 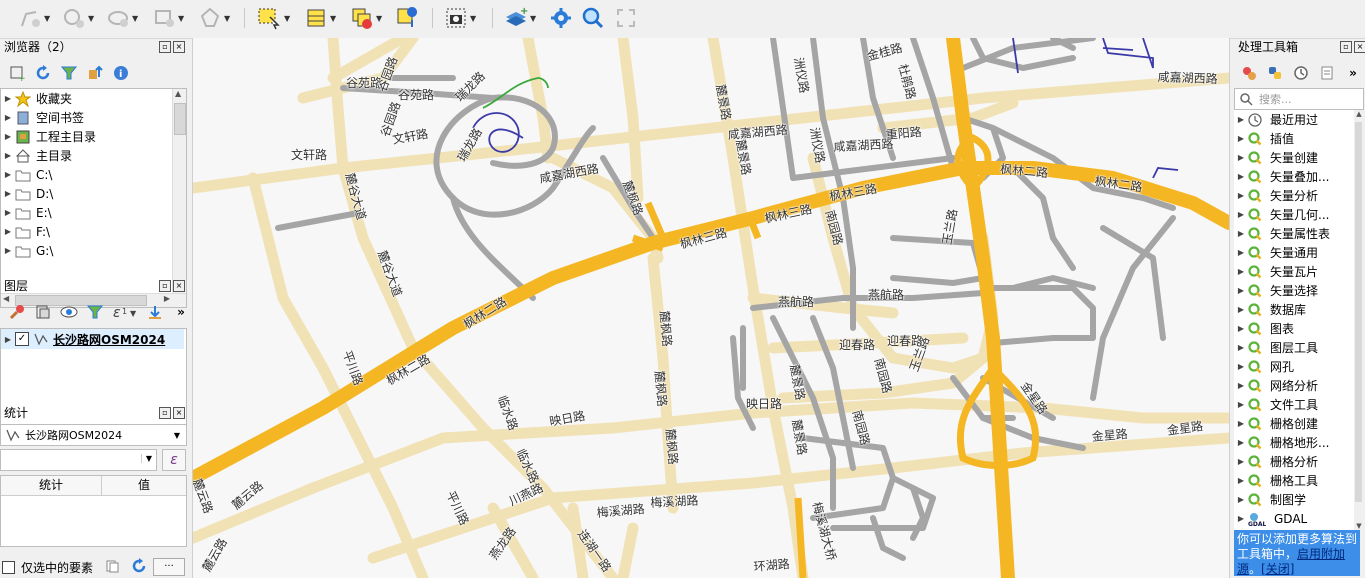 I want to click on digitize-tool-button: ▼, so click(x=34, y=18).